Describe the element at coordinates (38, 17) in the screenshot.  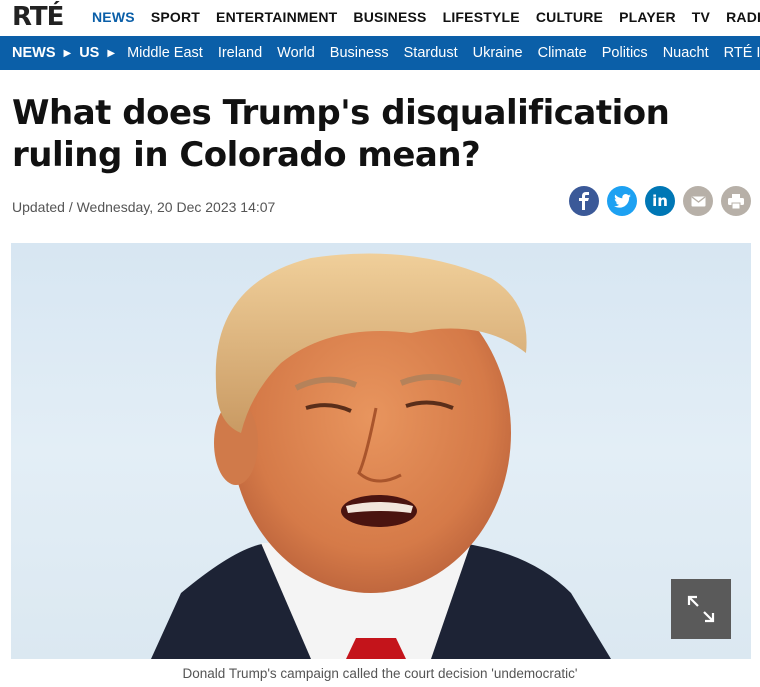
I see `rte-logo: RTÉ` at that location.